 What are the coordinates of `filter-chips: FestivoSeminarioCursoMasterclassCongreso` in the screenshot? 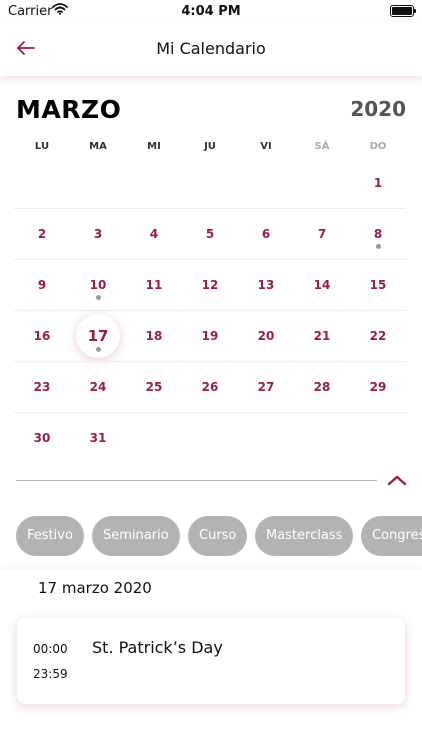 It's located at (219, 537).